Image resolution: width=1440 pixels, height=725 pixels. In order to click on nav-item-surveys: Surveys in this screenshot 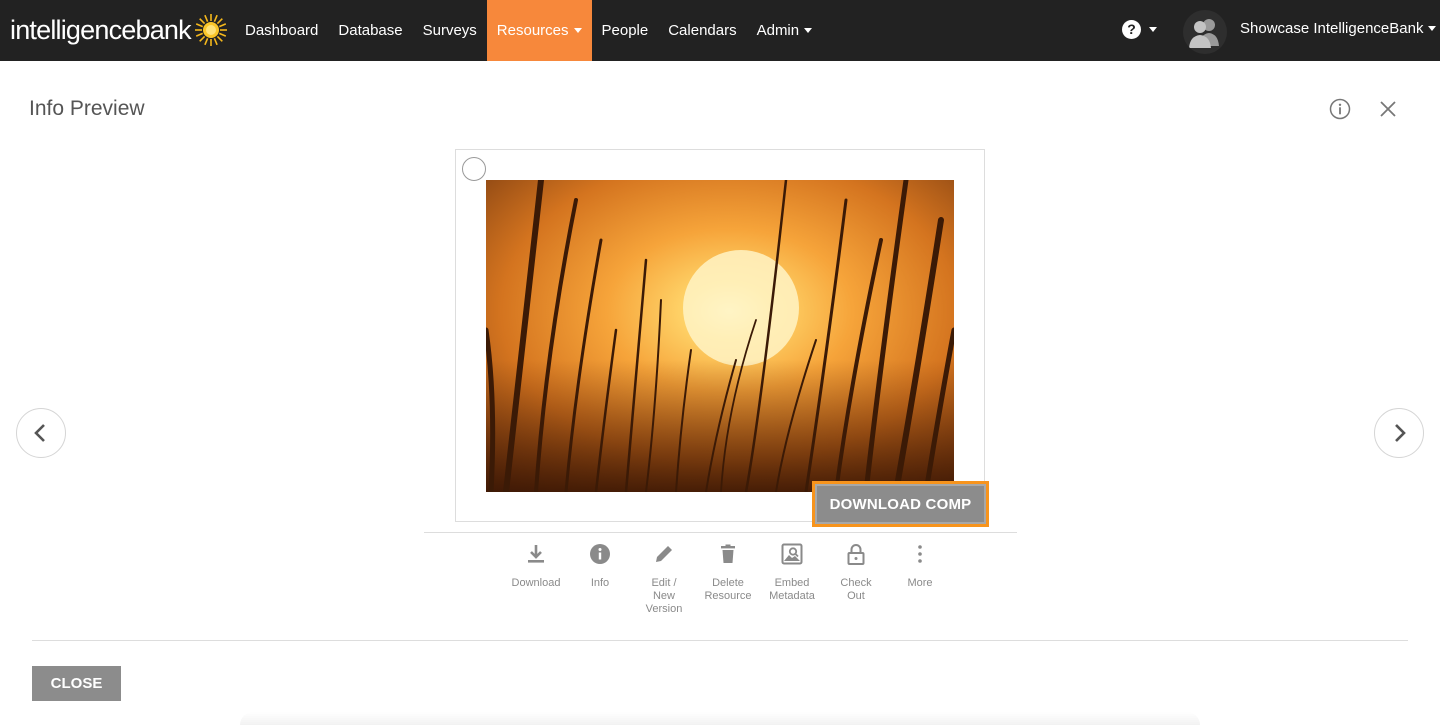, I will do `click(450, 30)`.